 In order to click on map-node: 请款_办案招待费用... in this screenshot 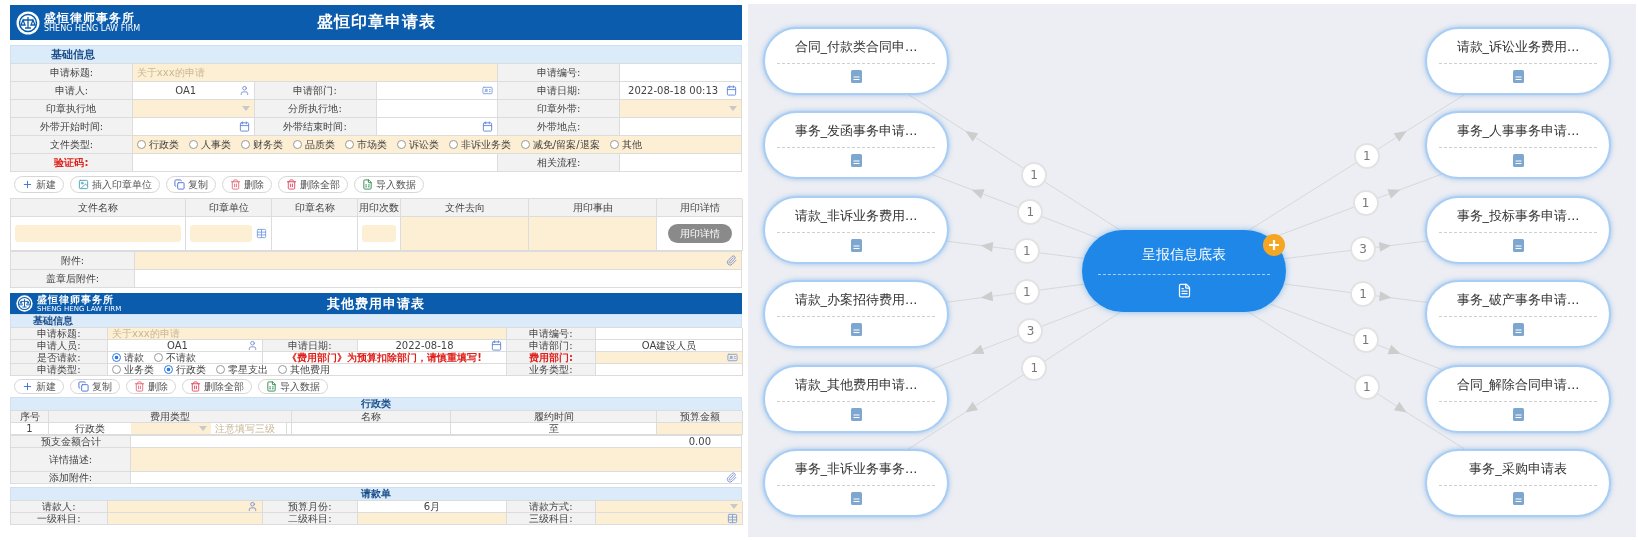, I will do `click(856, 314)`.